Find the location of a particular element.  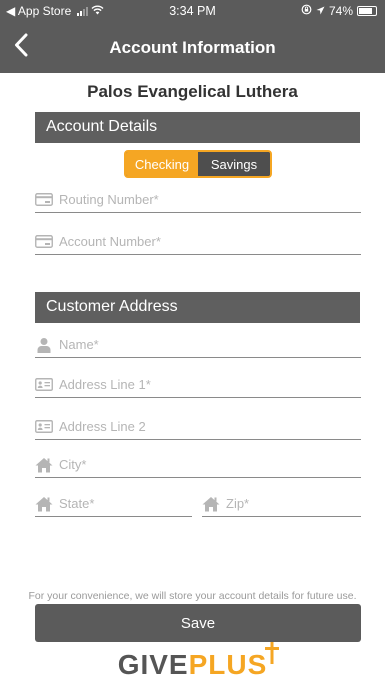

zip-field is located at coordinates (281, 504).